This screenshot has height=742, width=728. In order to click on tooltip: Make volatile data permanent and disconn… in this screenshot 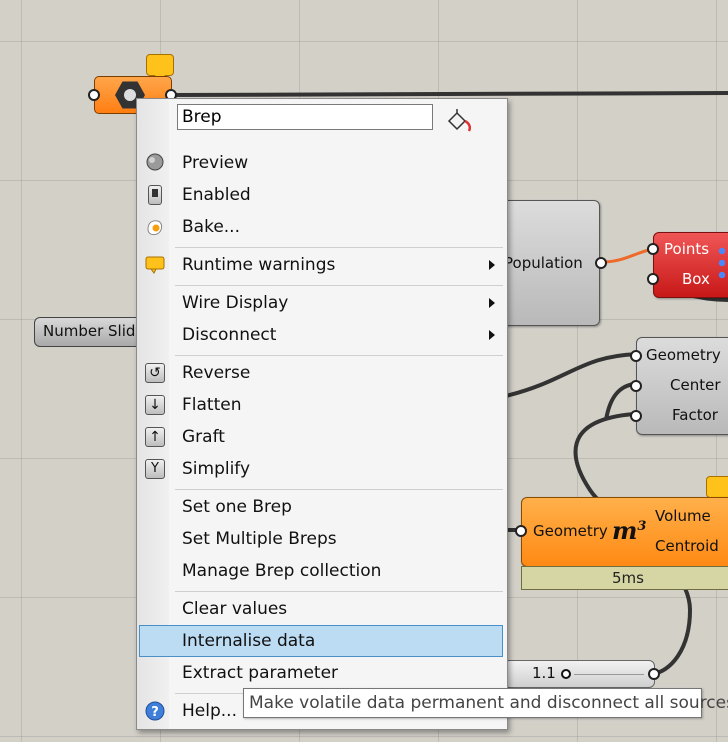, I will do `click(485, 703)`.